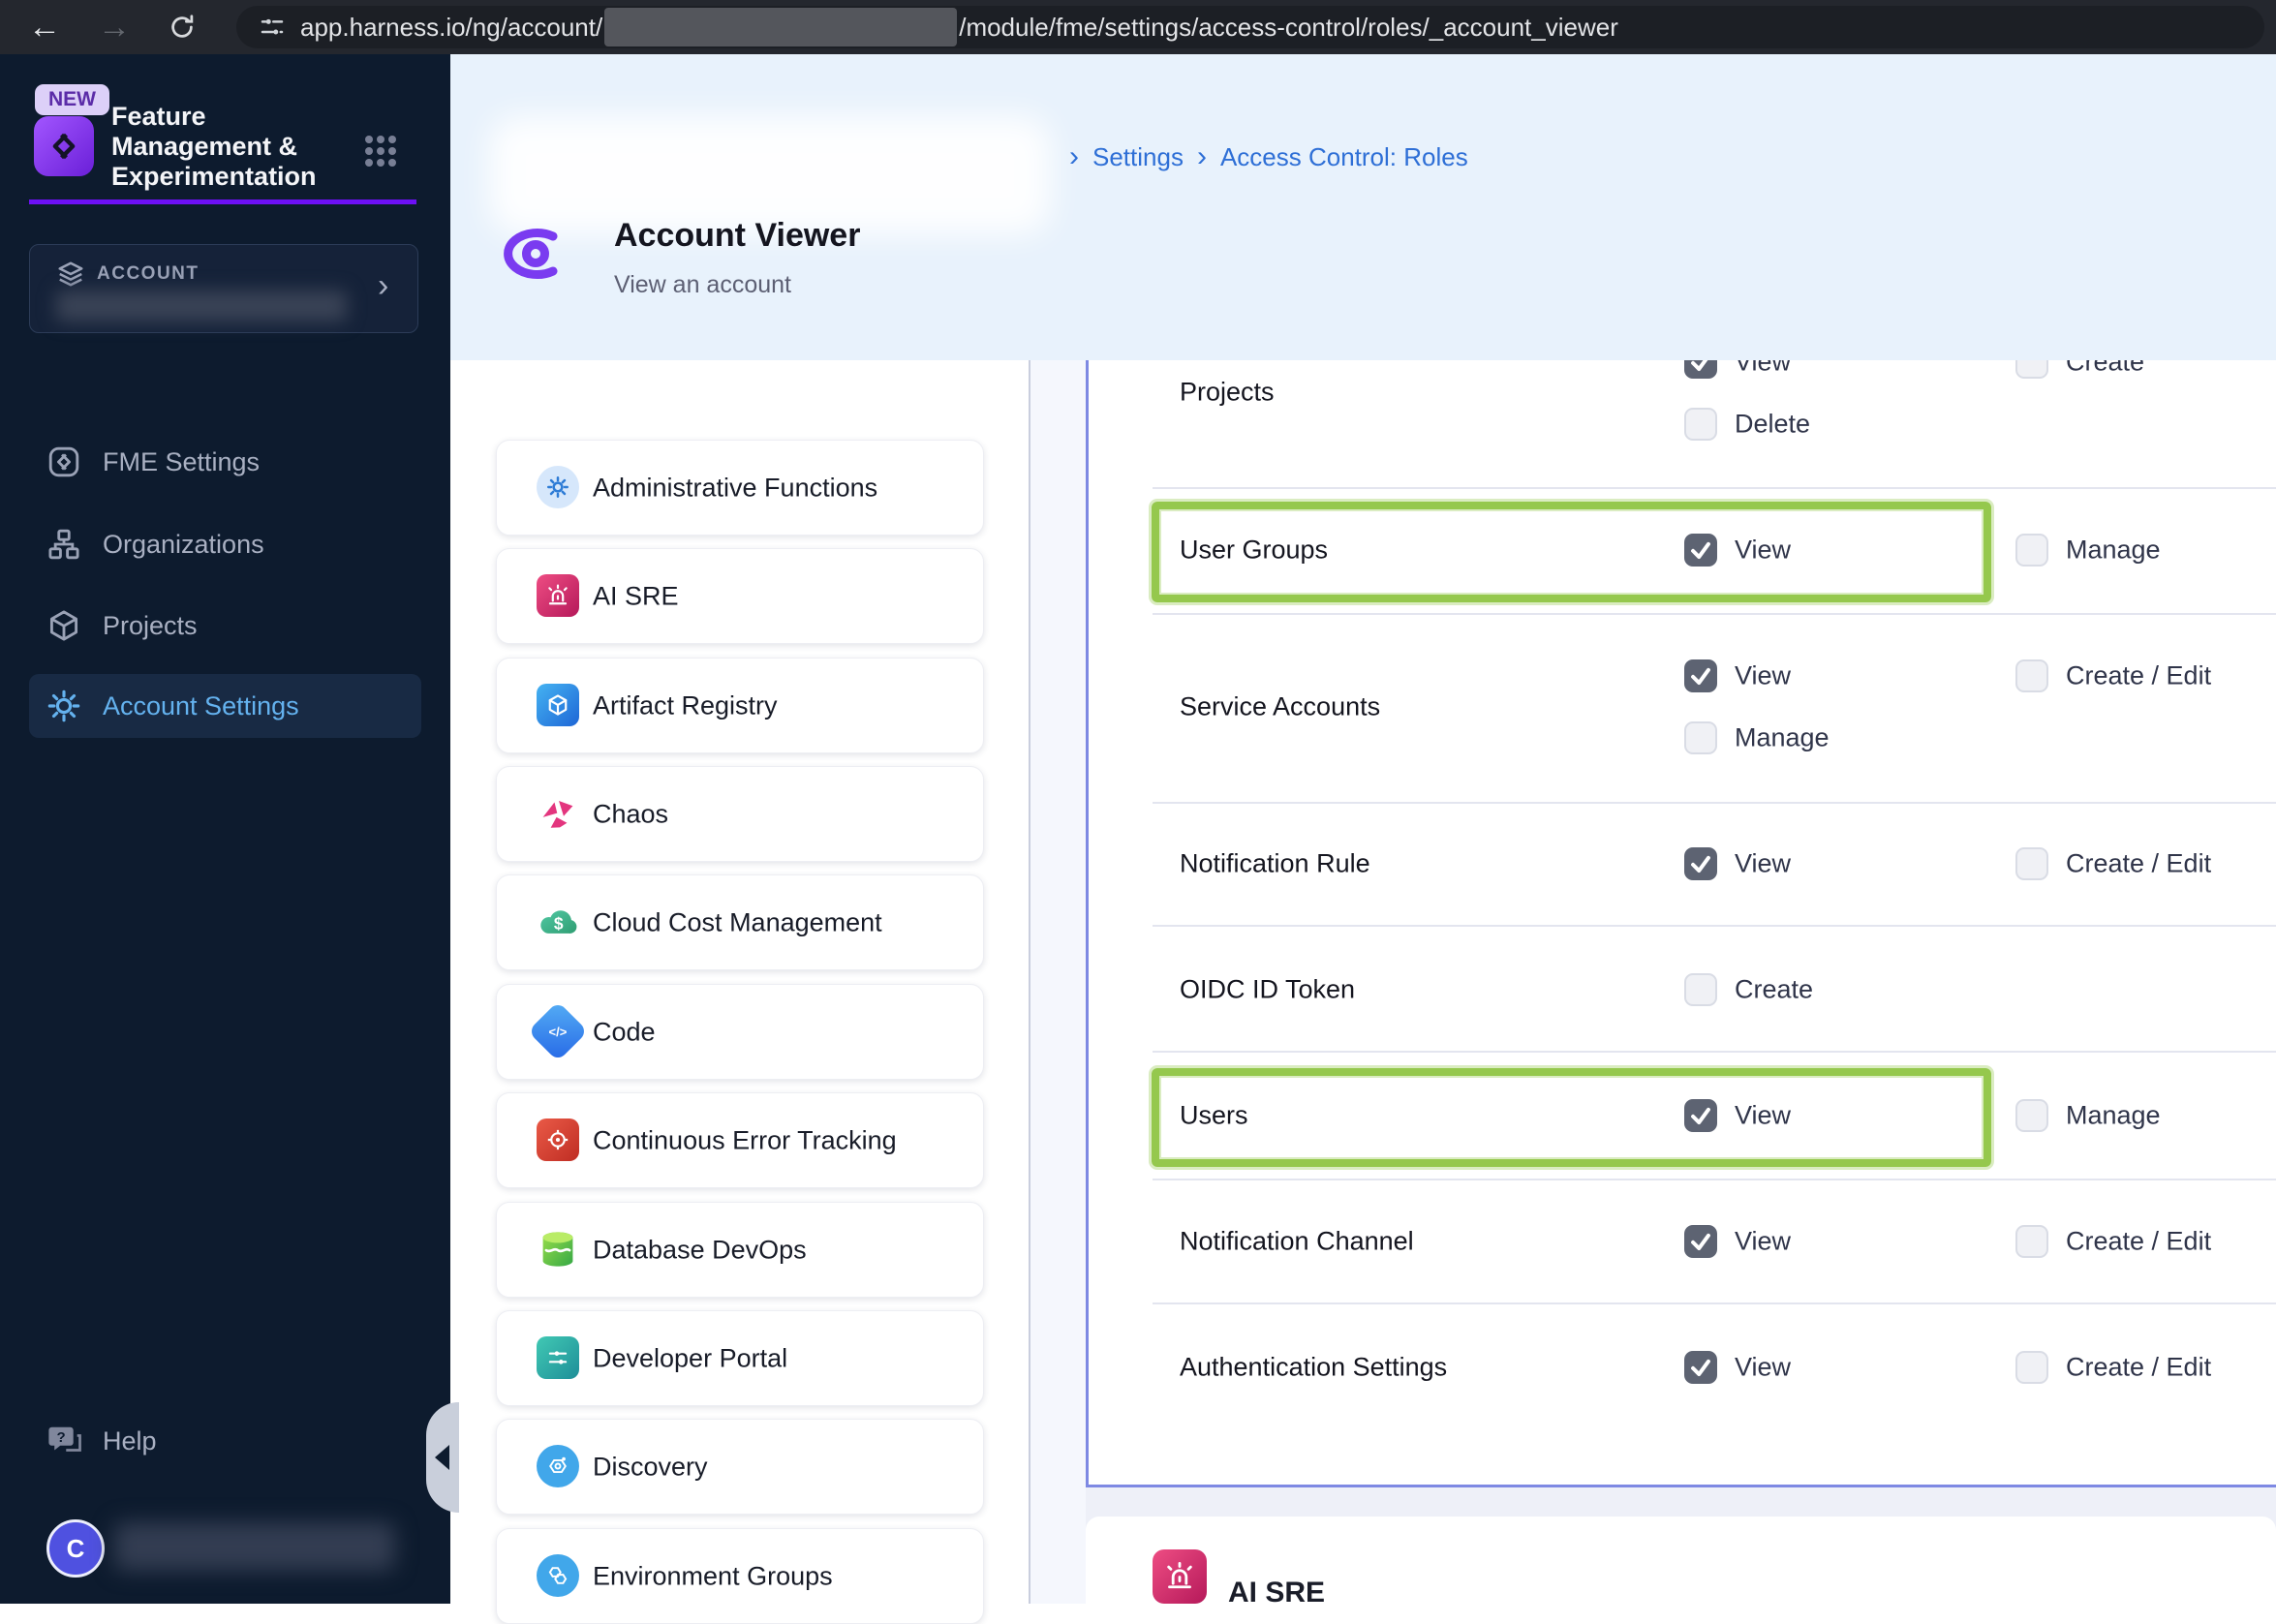 The image size is (2276, 1624). I want to click on resource-label-notification-channel: Notification Channel, so click(1297, 1241).